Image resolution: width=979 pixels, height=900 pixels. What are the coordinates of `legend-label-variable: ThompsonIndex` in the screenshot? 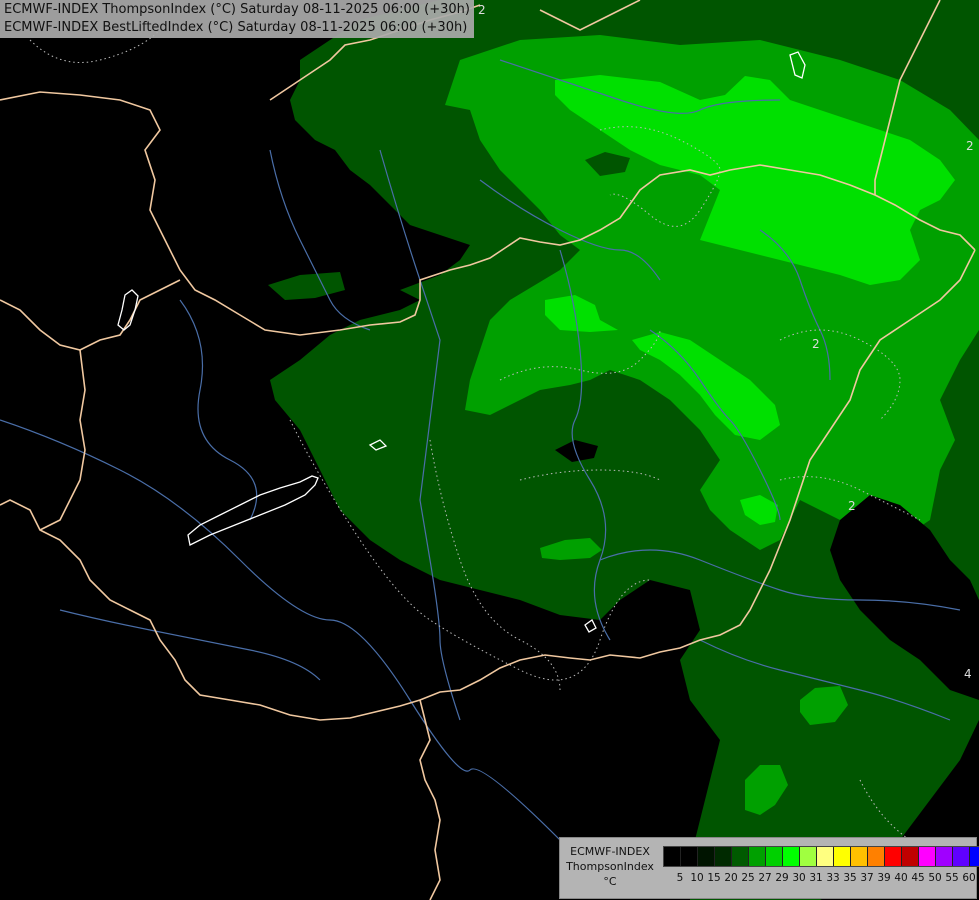 It's located at (610, 866).